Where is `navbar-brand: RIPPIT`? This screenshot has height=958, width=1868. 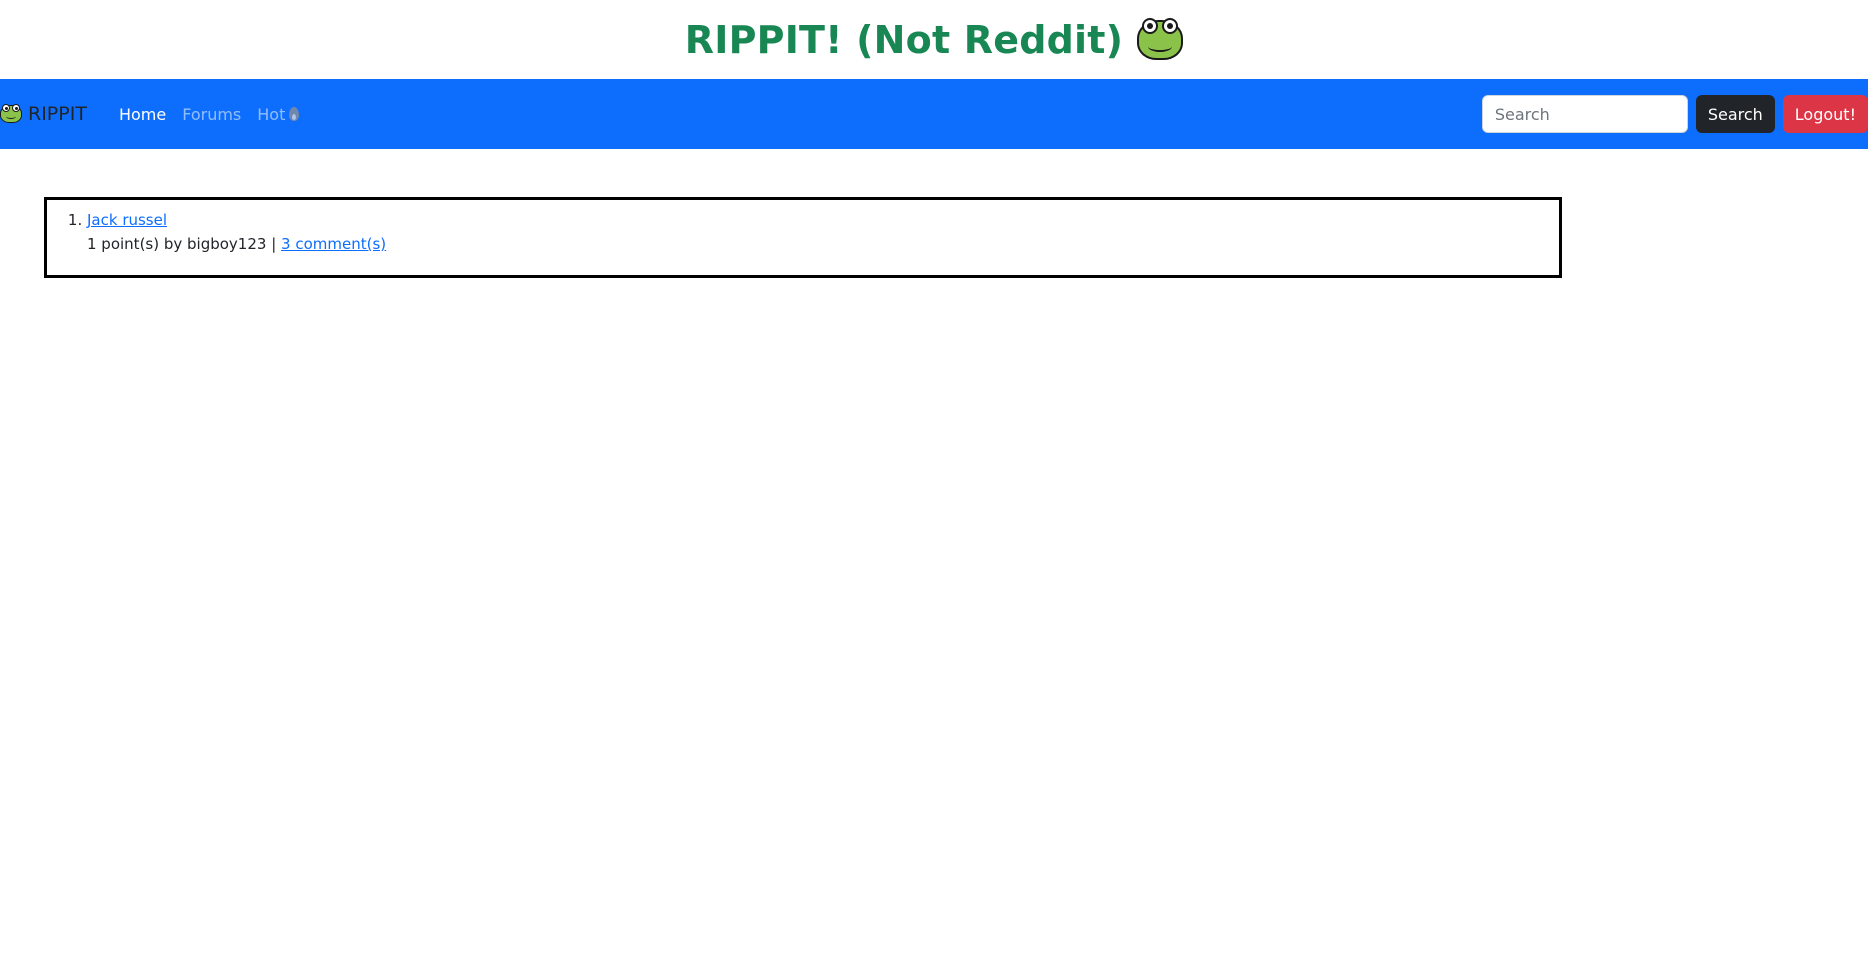 navbar-brand: RIPPIT is located at coordinates (43, 114).